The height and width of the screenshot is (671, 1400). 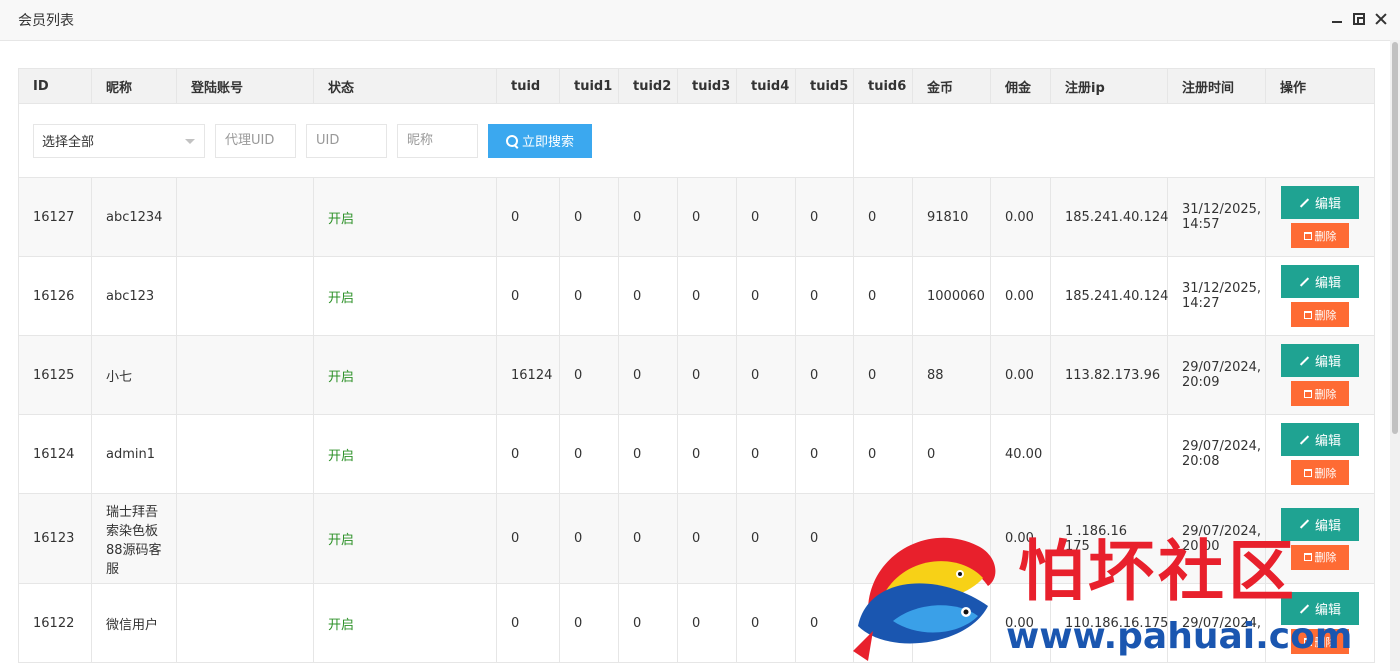 I want to click on cell-tuid: 0, so click(x=528, y=454).